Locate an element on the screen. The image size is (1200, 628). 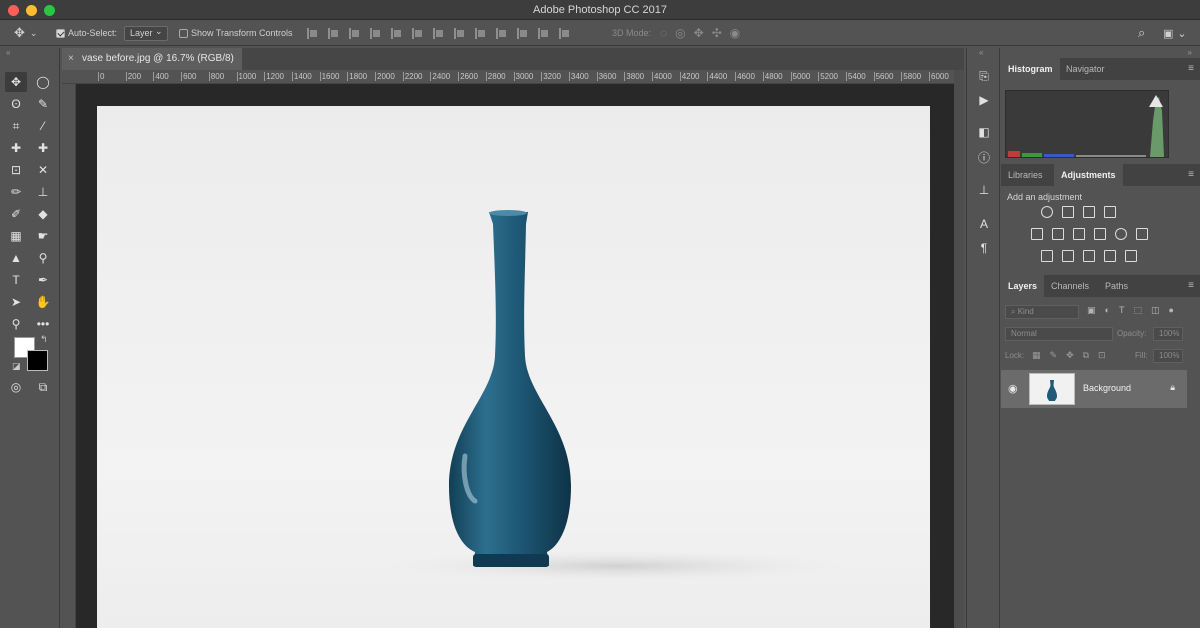
tab-paths: Paths is located at coordinates (1116, 286).